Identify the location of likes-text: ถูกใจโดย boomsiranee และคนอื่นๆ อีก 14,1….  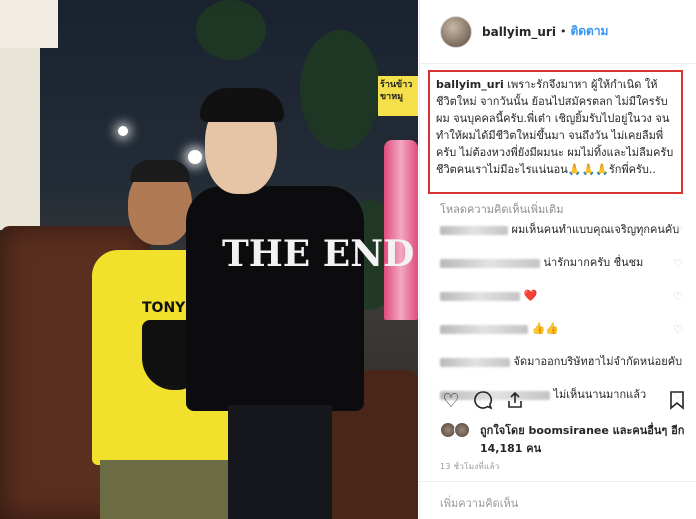
(585, 440).